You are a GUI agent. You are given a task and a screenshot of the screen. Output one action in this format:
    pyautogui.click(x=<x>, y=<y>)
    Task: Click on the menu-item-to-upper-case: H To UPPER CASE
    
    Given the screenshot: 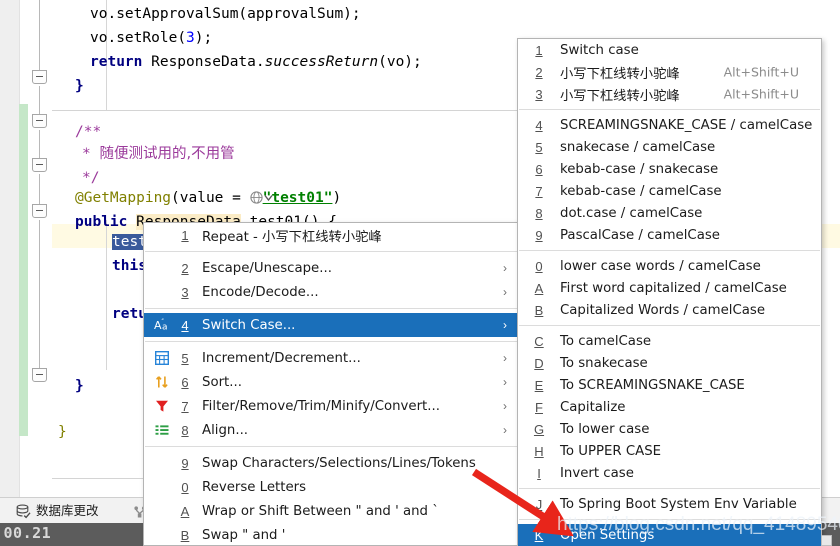 What is the action you would take?
    pyautogui.click(x=669, y=451)
    